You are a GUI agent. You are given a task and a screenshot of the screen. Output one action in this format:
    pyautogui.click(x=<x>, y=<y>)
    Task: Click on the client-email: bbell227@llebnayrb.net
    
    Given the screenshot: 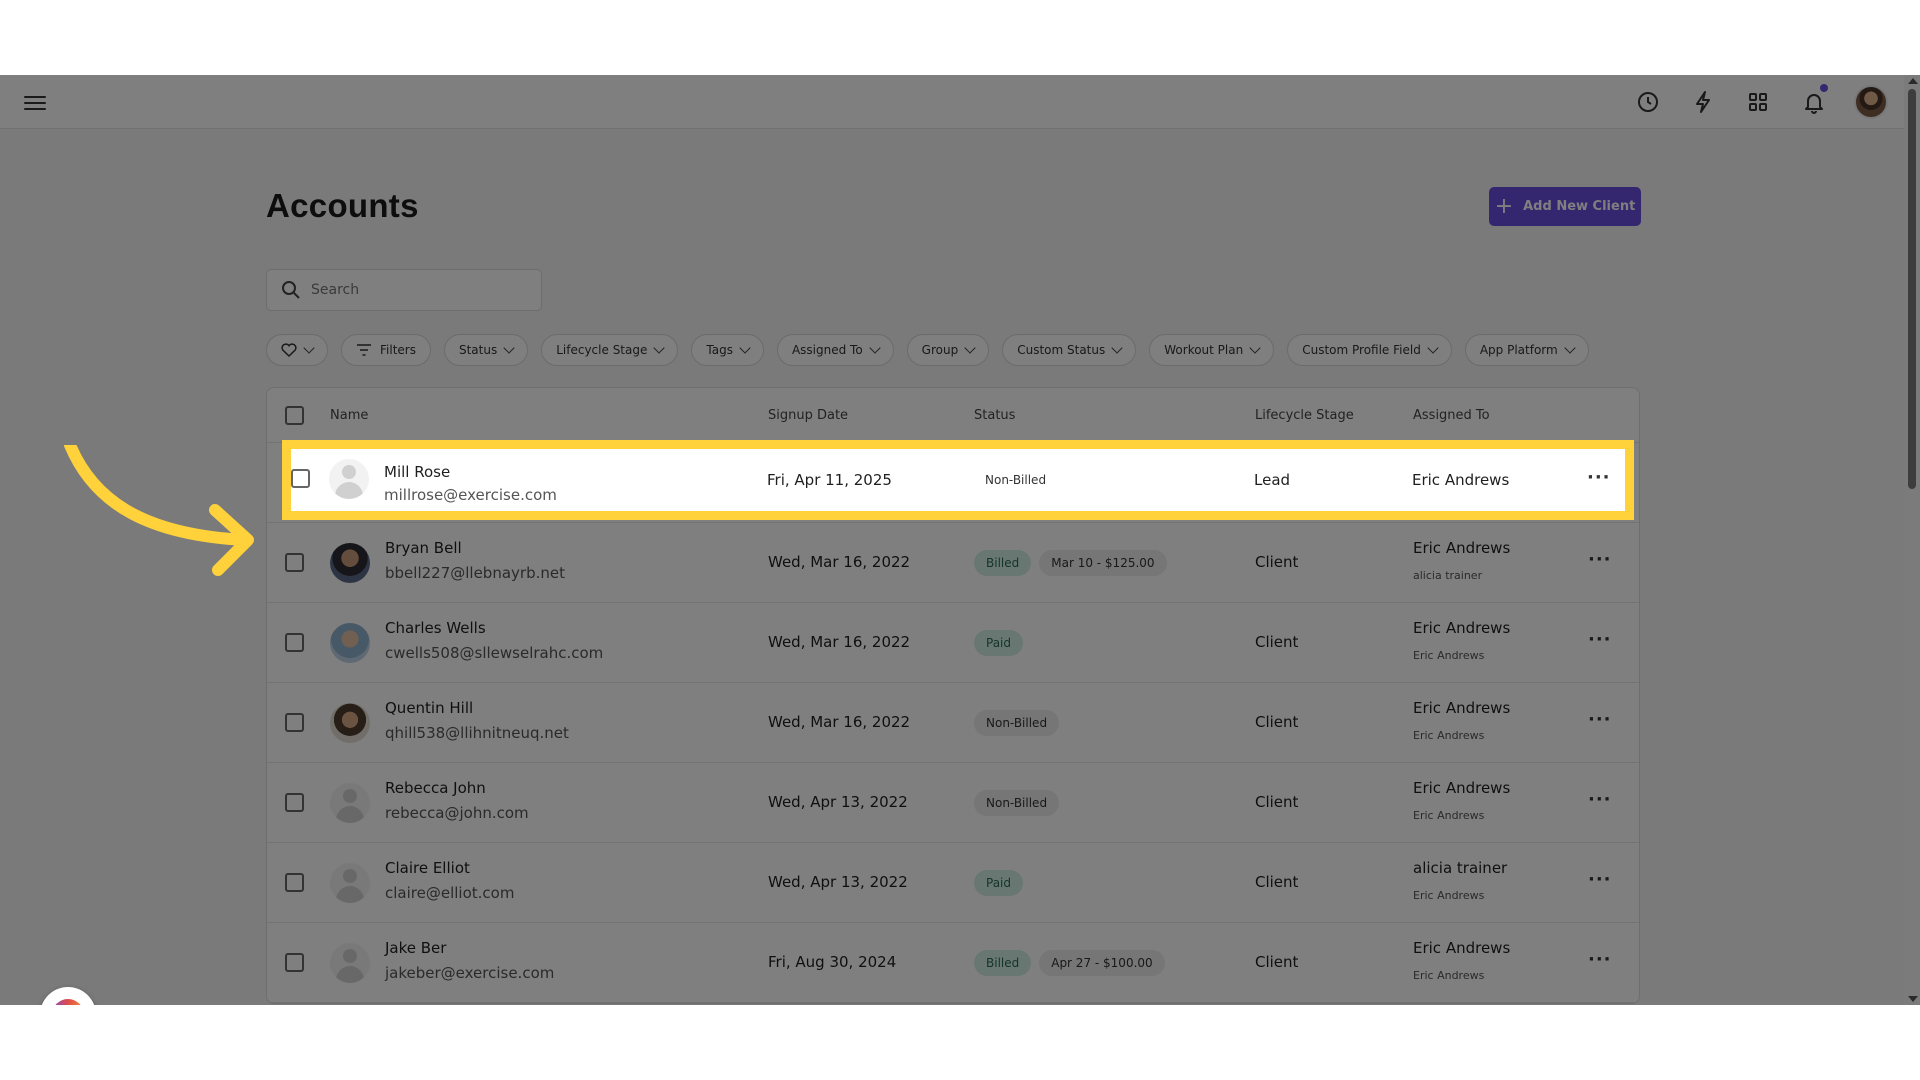 What is the action you would take?
    pyautogui.click(x=475, y=573)
    